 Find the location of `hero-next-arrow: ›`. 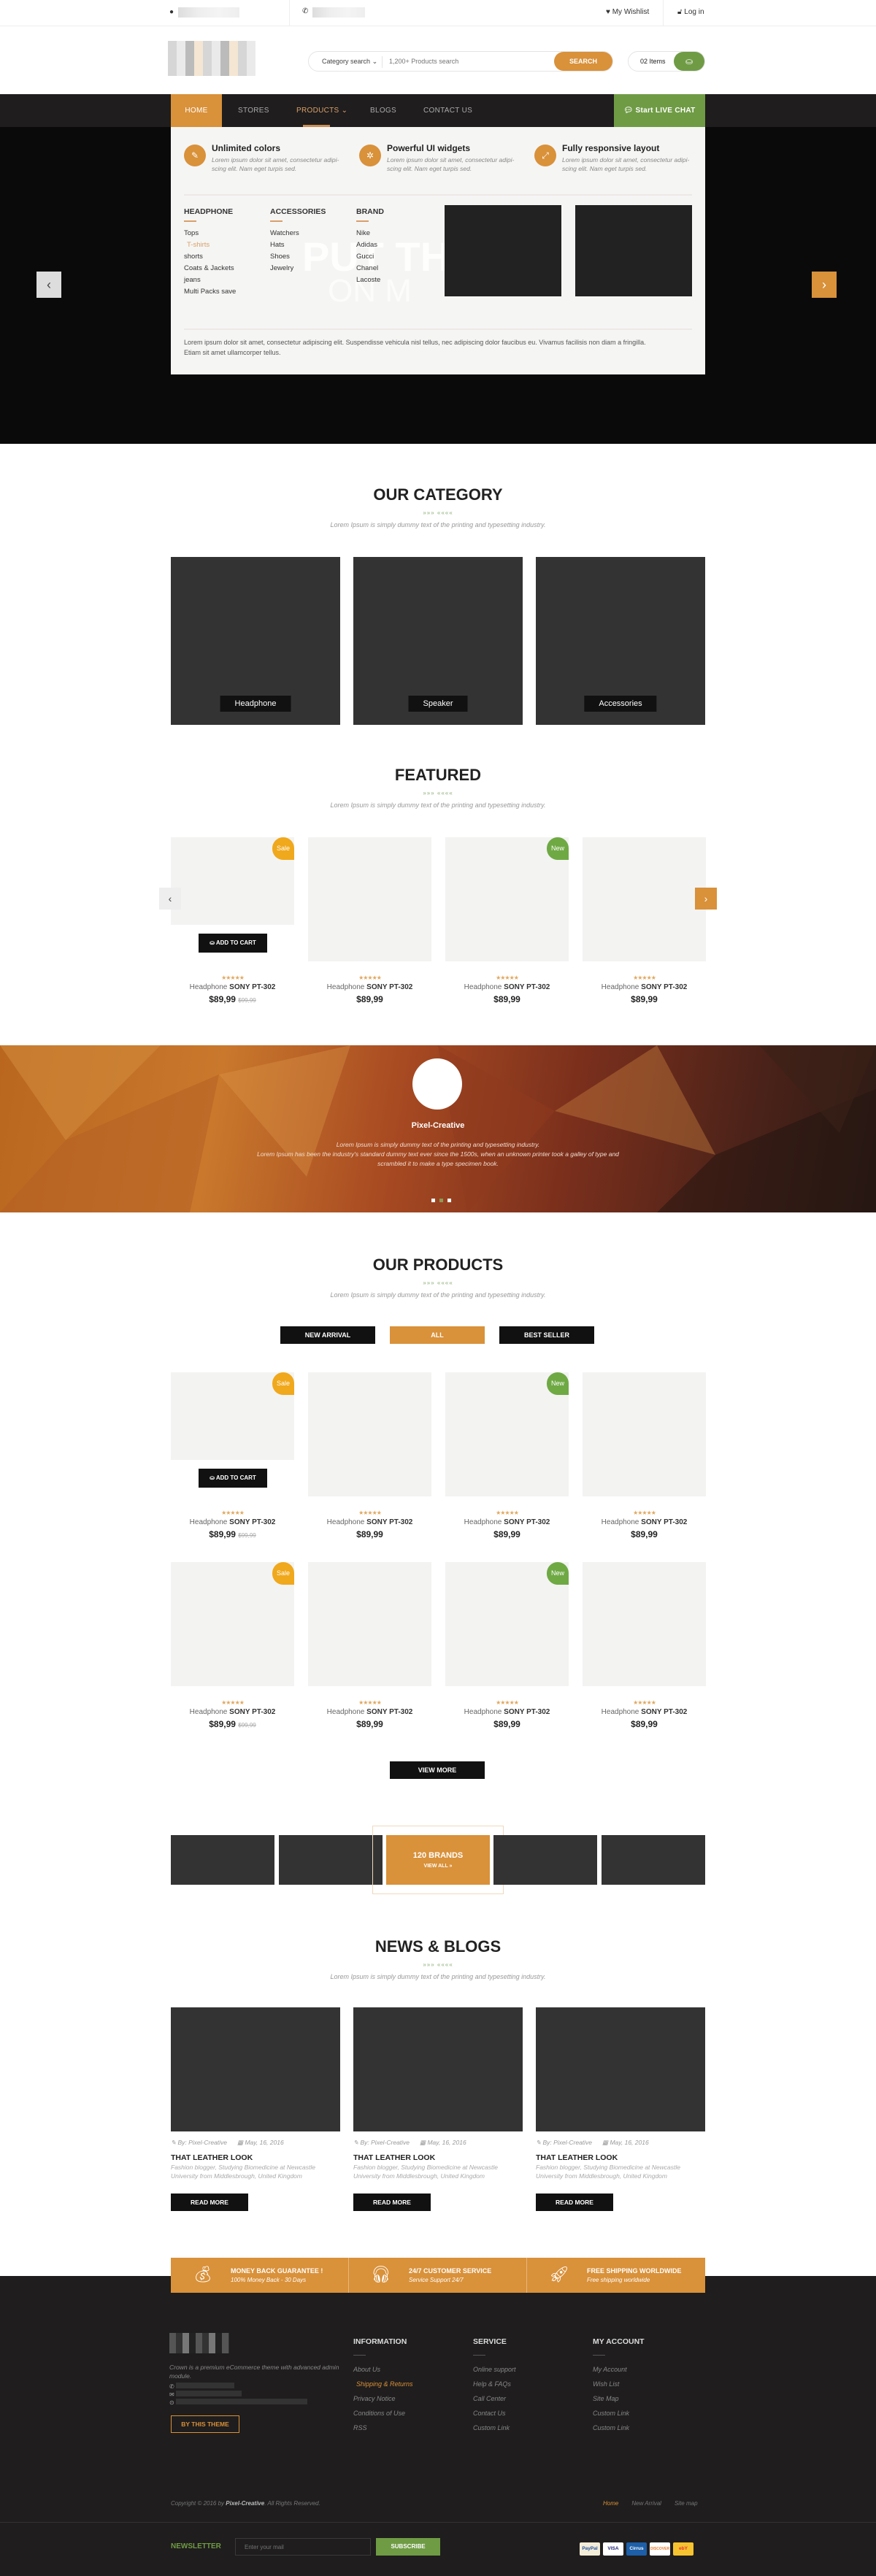

hero-next-arrow: › is located at coordinates (824, 285).